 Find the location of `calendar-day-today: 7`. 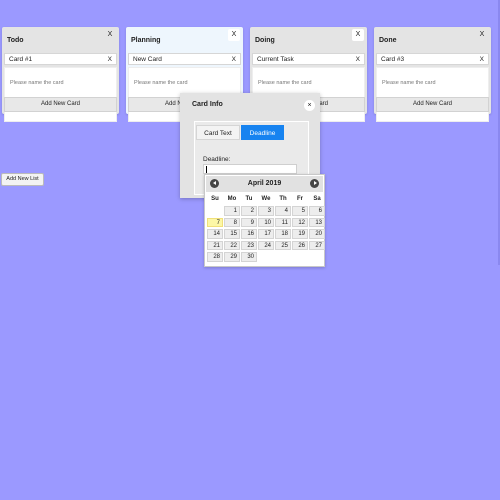

calendar-day-today: 7 is located at coordinates (215, 222).